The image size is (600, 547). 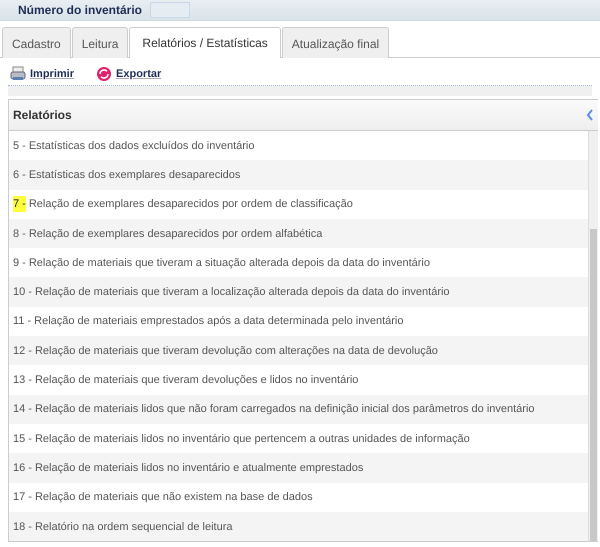 What do you see at coordinates (22, 380) in the screenshot?
I see `item-number: 13 -` at bounding box center [22, 380].